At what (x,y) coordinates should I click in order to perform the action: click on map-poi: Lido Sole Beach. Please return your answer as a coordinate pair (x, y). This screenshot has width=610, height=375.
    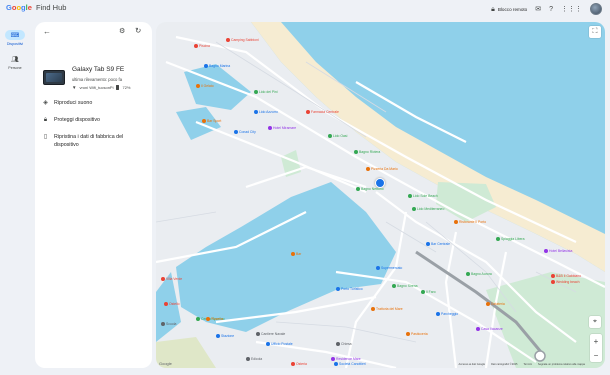
    Looking at the image, I should click on (423, 196).